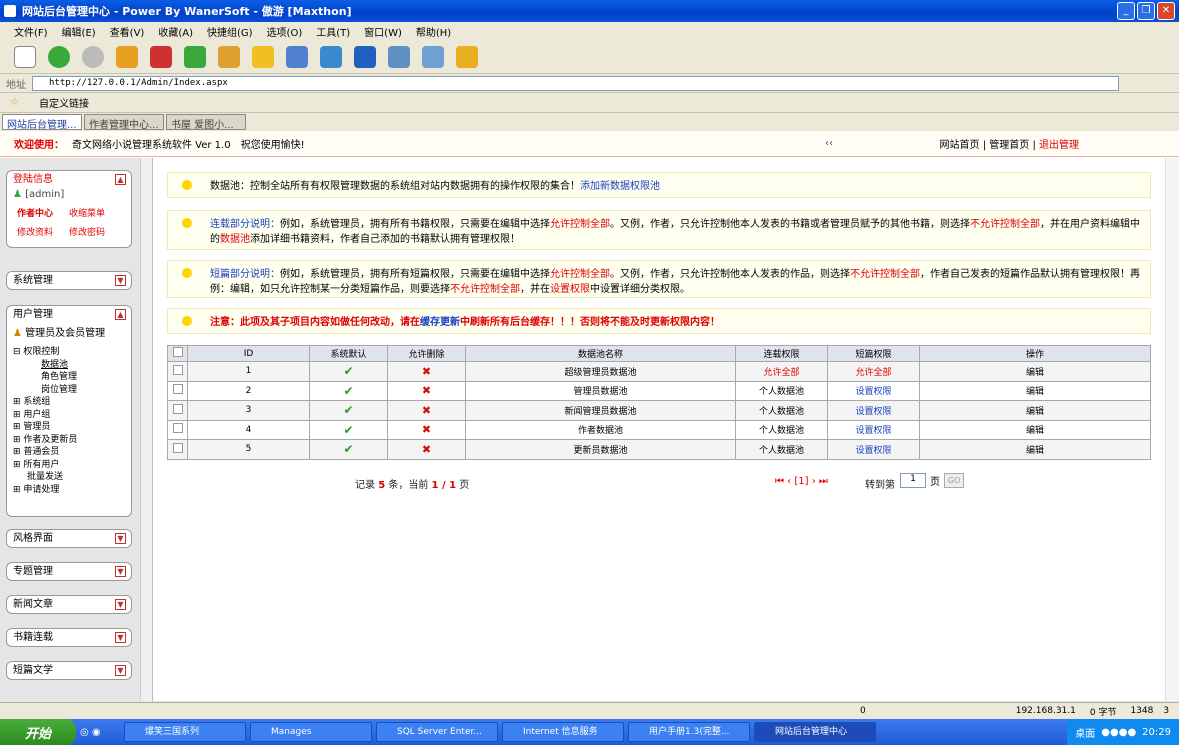 This screenshot has height=745, width=1179. Describe the element at coordinates (72, 377) in the screenshot. I see `tree-node: 角色管理` at that location.